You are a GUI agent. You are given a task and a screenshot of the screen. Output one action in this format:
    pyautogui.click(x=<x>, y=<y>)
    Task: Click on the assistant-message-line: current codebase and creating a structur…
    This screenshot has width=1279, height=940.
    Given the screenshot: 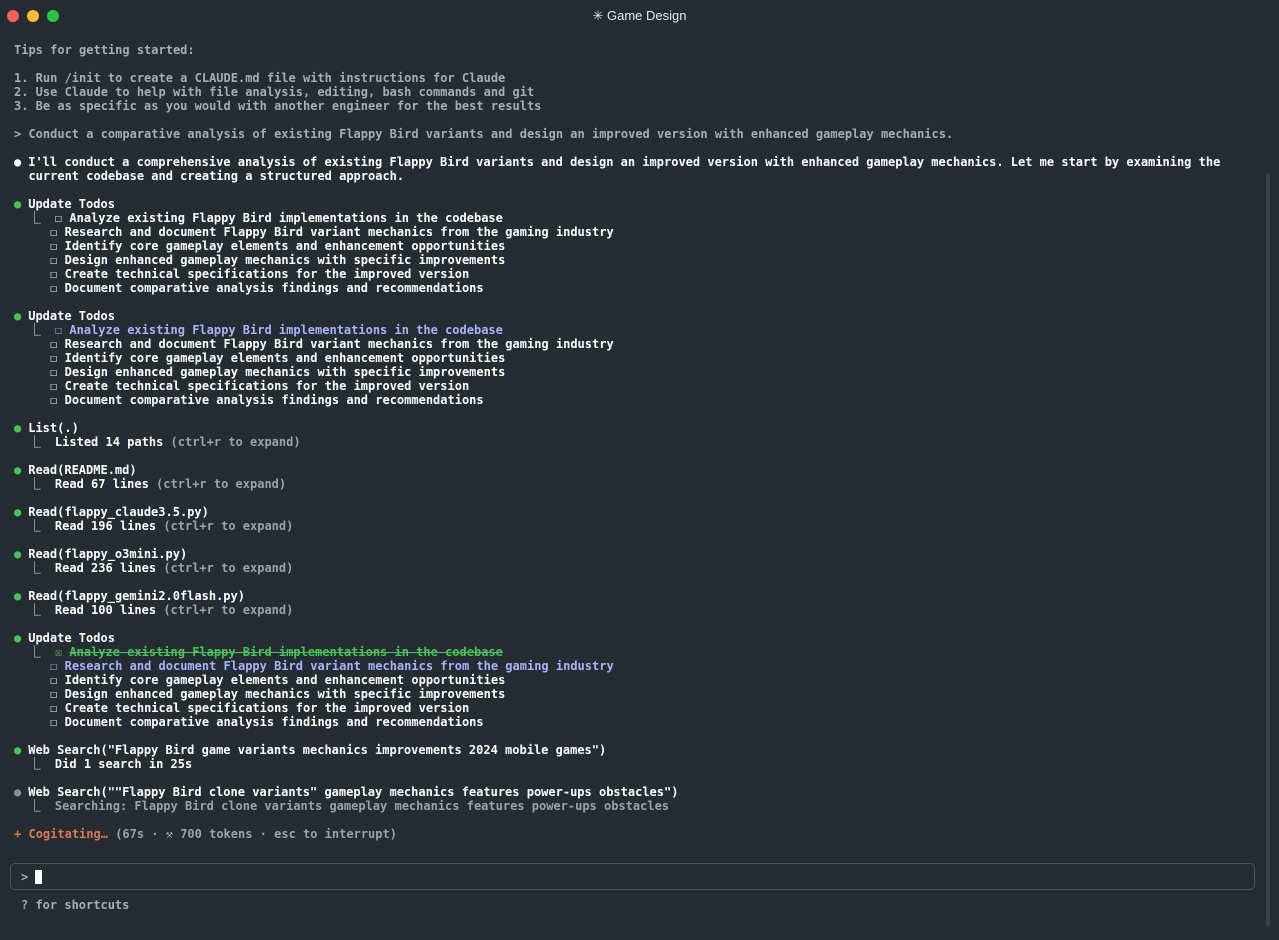 What is the action you would take?
    pyautogui.click(x=216, y=176)
    